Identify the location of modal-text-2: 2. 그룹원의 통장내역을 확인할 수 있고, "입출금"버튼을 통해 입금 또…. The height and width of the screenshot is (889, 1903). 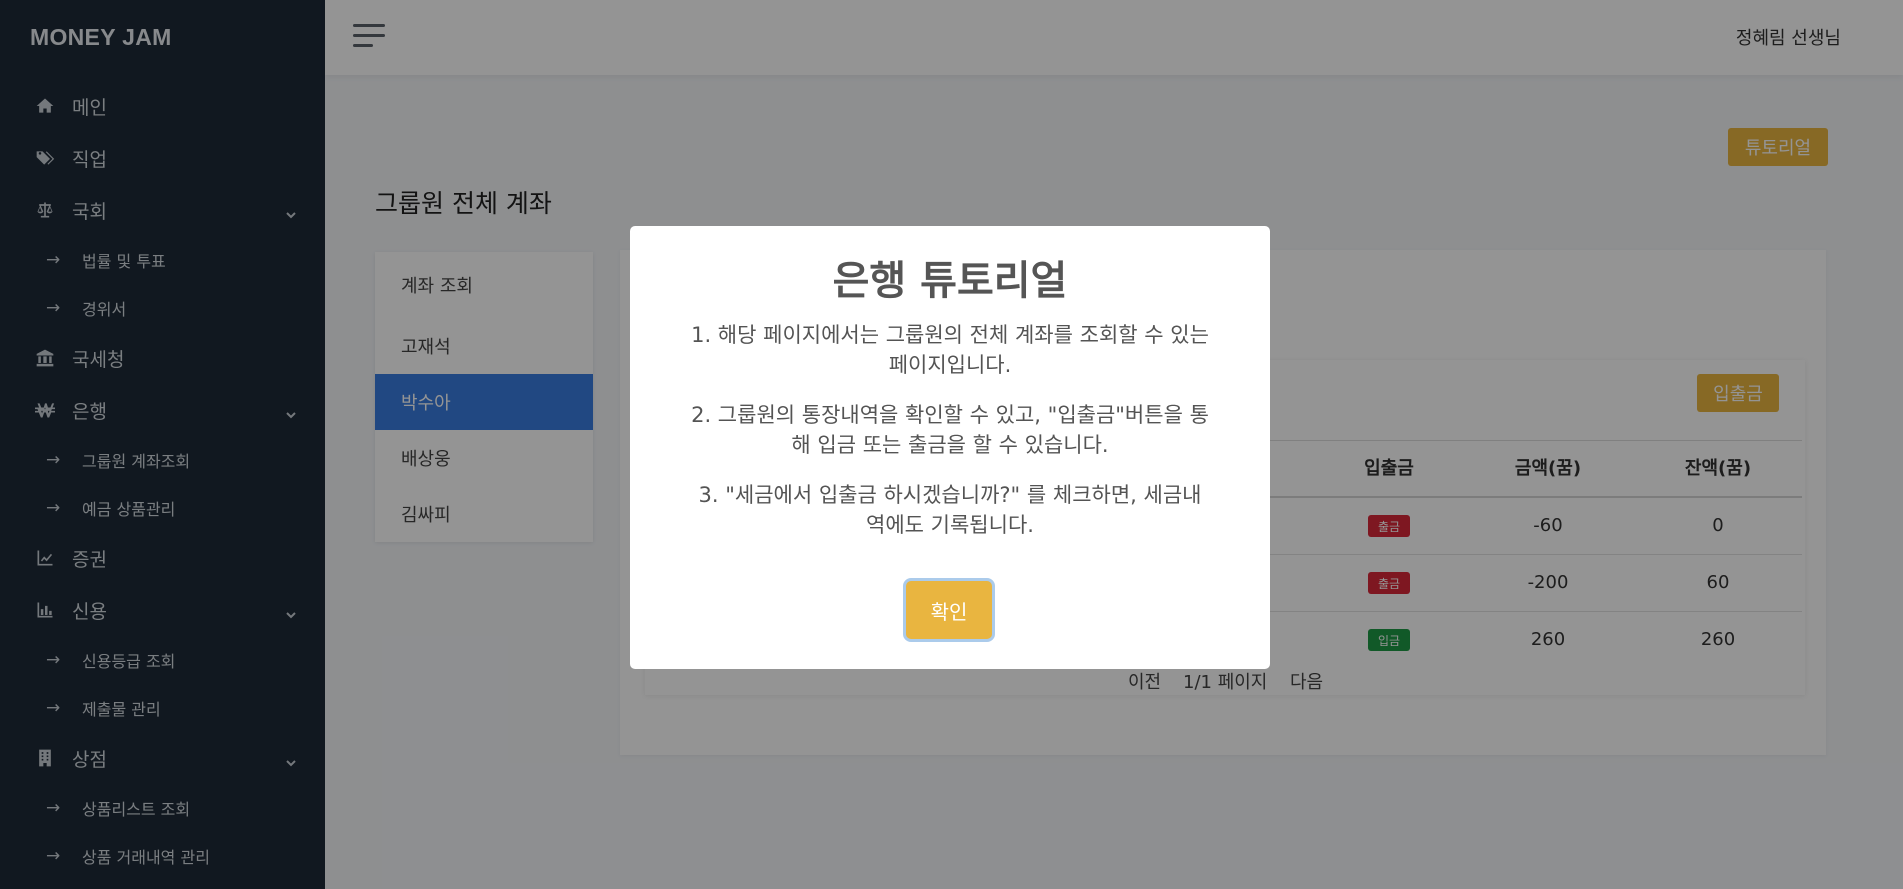
(950, 430).